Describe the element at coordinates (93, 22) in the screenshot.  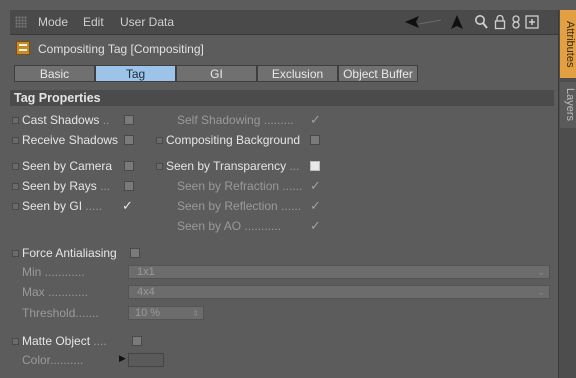
I see `menu-edit: Edit` at that location.